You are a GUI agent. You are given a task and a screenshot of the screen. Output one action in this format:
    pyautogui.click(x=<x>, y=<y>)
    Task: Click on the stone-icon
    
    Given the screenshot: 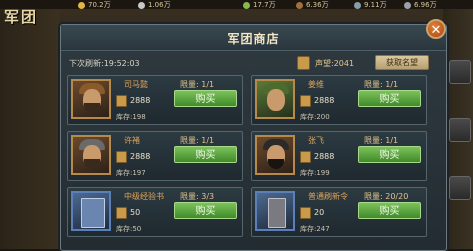 What is the action you would take?
    pyautogui.click(x=407, y=5)
    